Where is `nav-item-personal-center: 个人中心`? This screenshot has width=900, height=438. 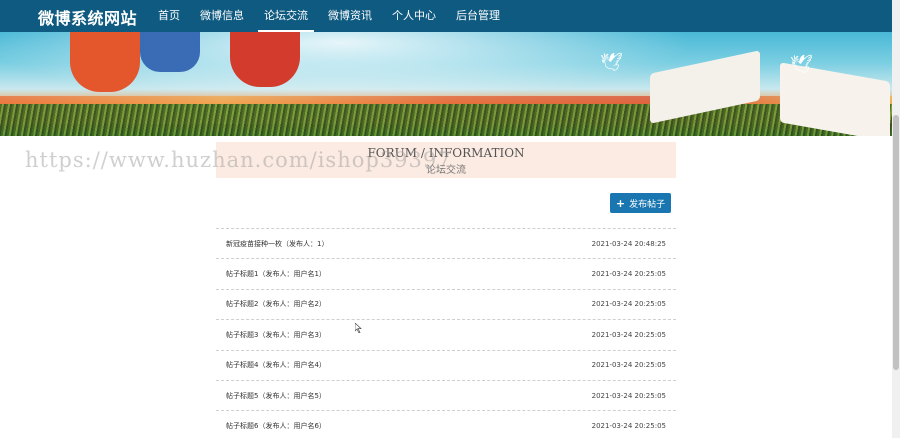
nav-item-personal-center: 个人中心 is located at coordinates (414, 16).